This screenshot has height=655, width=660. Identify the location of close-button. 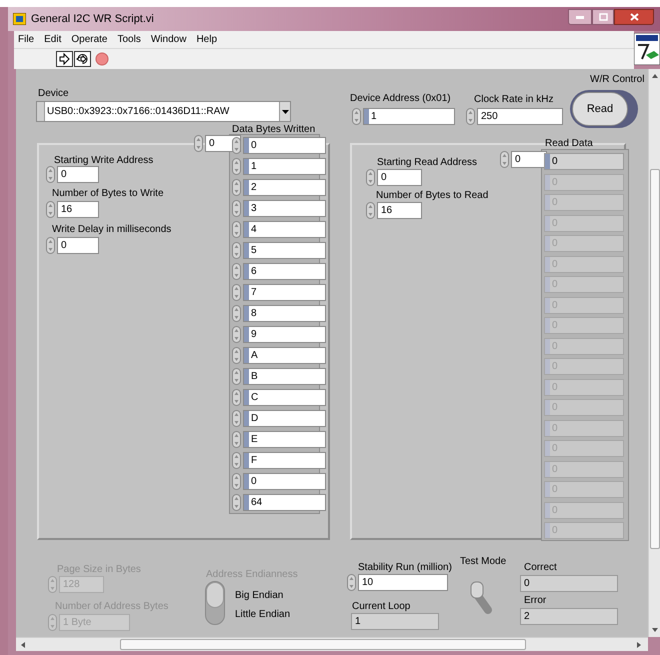
(634, 17).